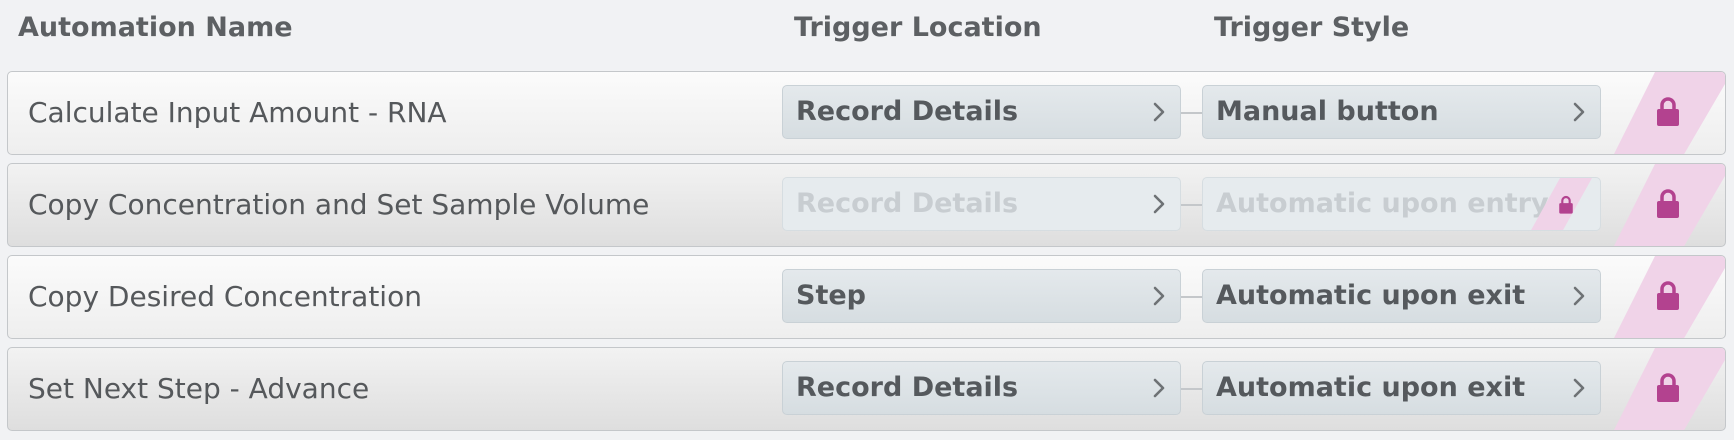 The image size is (1734, 440). I want to click on column-header-automation-name: Automation Name, so click(155, 27).